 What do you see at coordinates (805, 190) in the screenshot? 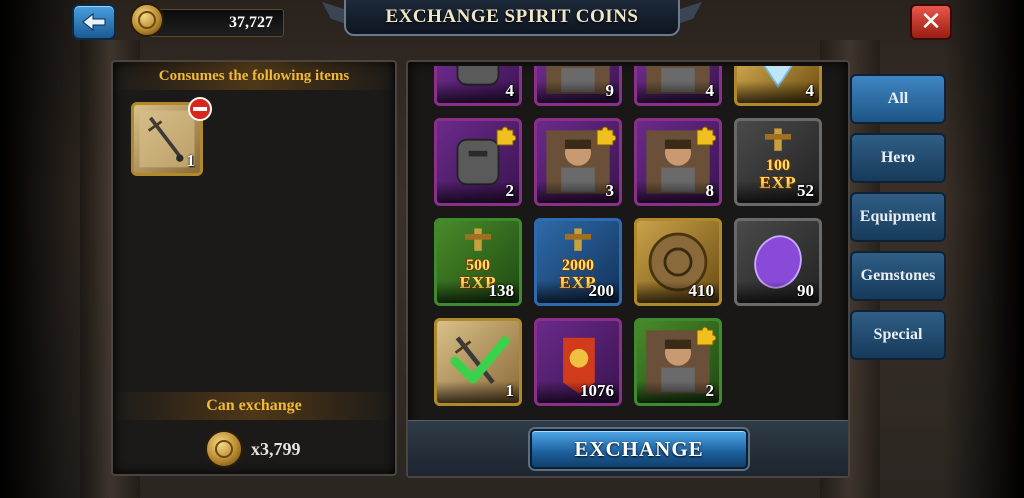
I see `item-count: 52` at bounding box center [805, 190].